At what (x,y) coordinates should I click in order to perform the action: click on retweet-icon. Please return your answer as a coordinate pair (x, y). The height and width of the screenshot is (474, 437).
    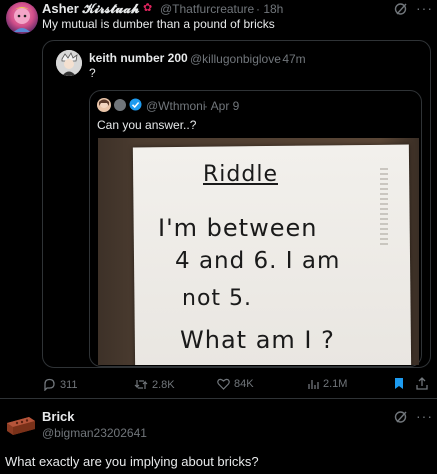
    Looking at the image, I should click on (141, 384).